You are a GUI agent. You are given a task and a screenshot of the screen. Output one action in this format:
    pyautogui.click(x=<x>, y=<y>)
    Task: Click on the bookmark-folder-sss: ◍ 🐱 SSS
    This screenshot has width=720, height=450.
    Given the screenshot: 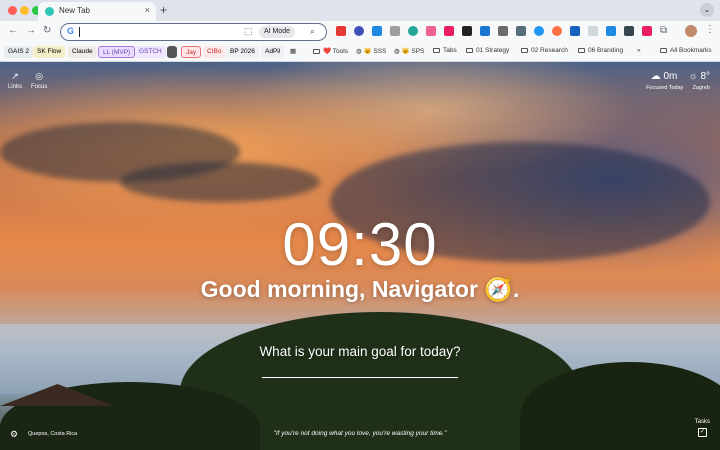 What is the action you would take?
    pyautogui.click(x=371, y=51)
    